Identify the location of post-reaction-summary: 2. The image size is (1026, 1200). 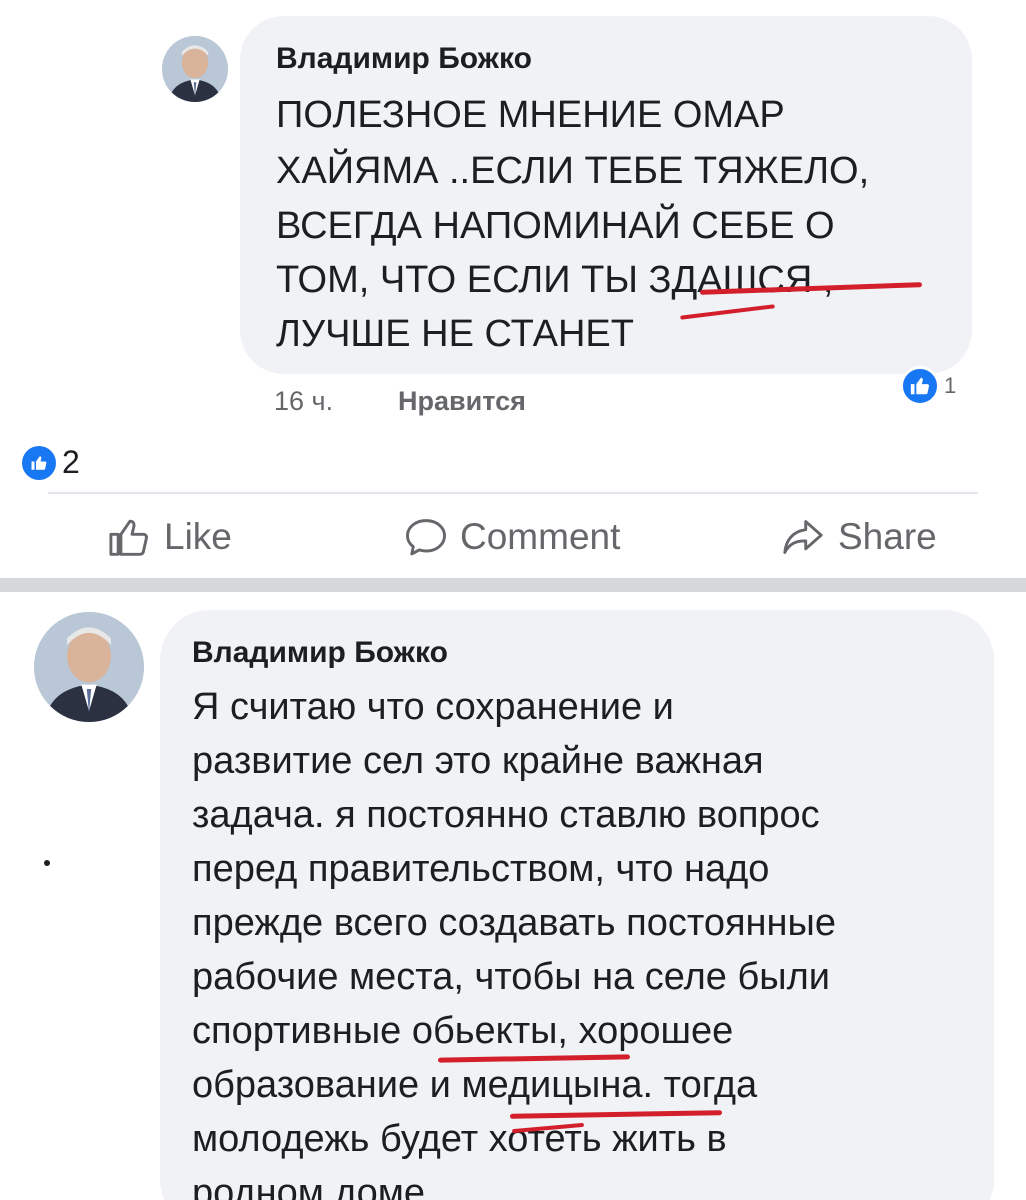
(51, 462).